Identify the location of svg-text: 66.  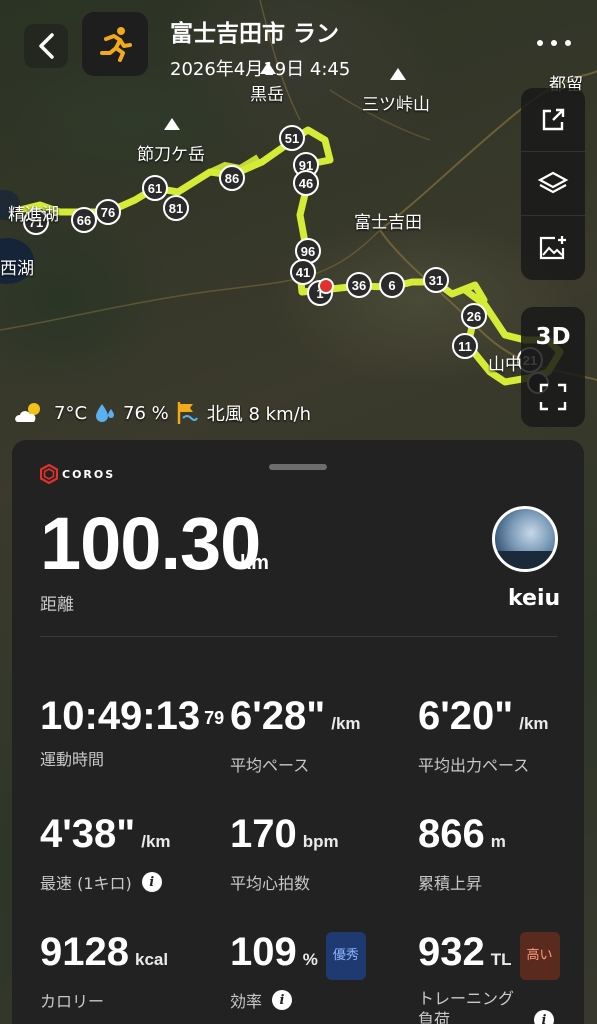
(84, 220).